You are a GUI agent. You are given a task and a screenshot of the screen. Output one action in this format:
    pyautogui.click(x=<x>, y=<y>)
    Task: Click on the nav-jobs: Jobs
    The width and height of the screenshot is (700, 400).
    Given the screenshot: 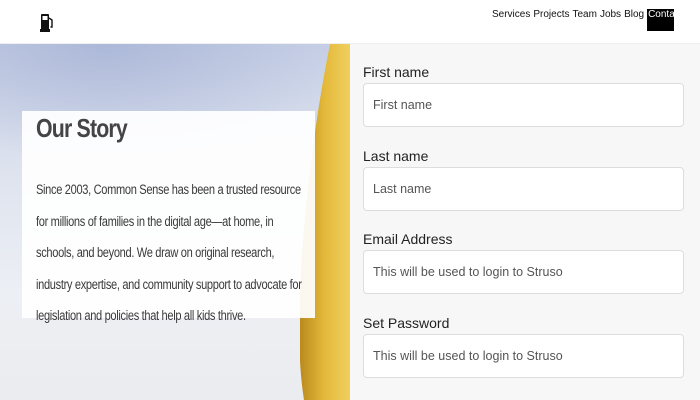 What is the action you would take?
    pyautogui.click(x=610, y=14)
    